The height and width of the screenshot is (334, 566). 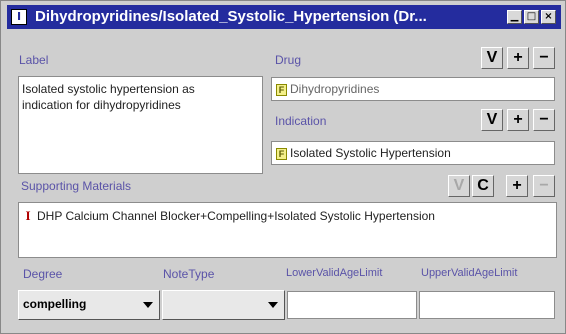 I want to click on close-button: ×, so click(x=548, y=17).